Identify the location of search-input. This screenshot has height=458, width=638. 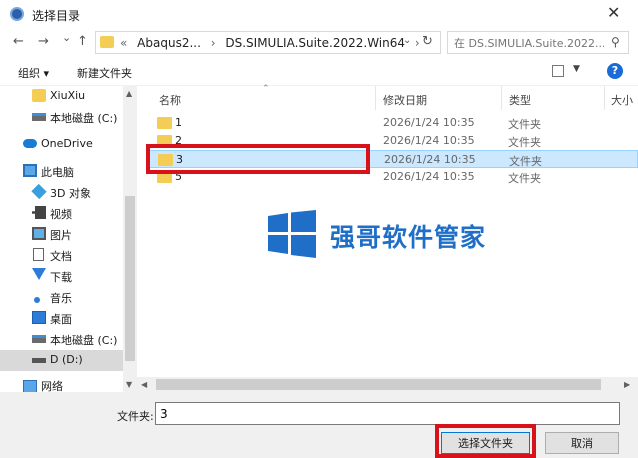
(529, 43).